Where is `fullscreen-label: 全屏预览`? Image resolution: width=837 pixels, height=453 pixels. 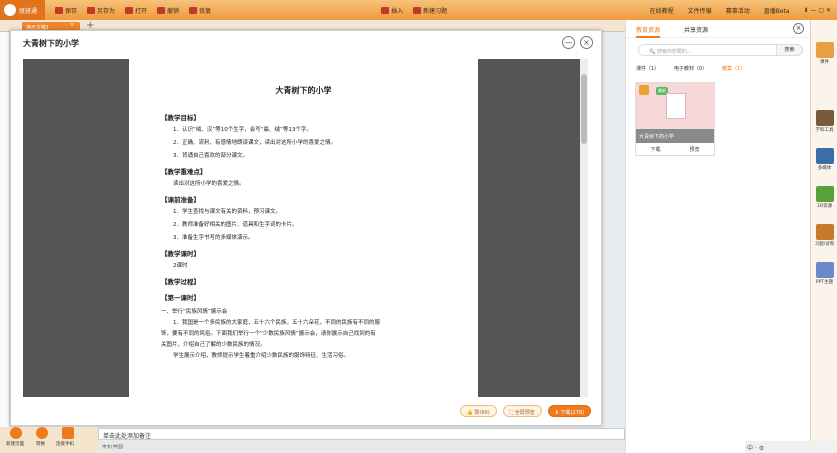
fullscreen-label: 全屏预览 is located at coordinates (524, 413).